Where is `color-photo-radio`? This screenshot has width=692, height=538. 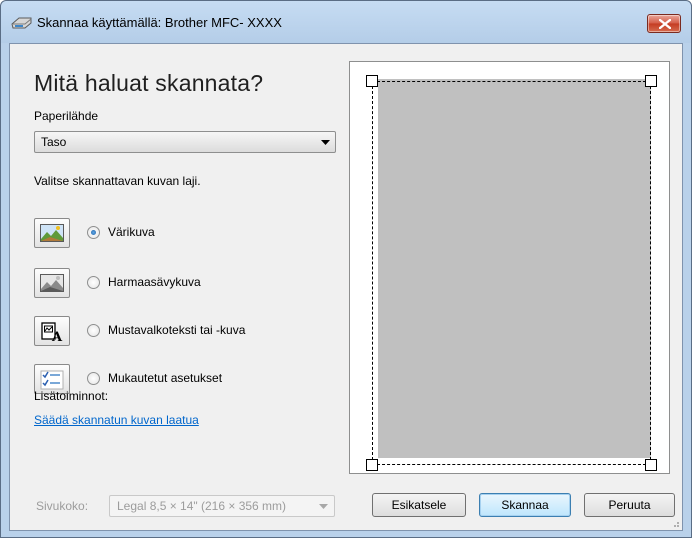 color-photo-radio is located at coordinates (93, 232).